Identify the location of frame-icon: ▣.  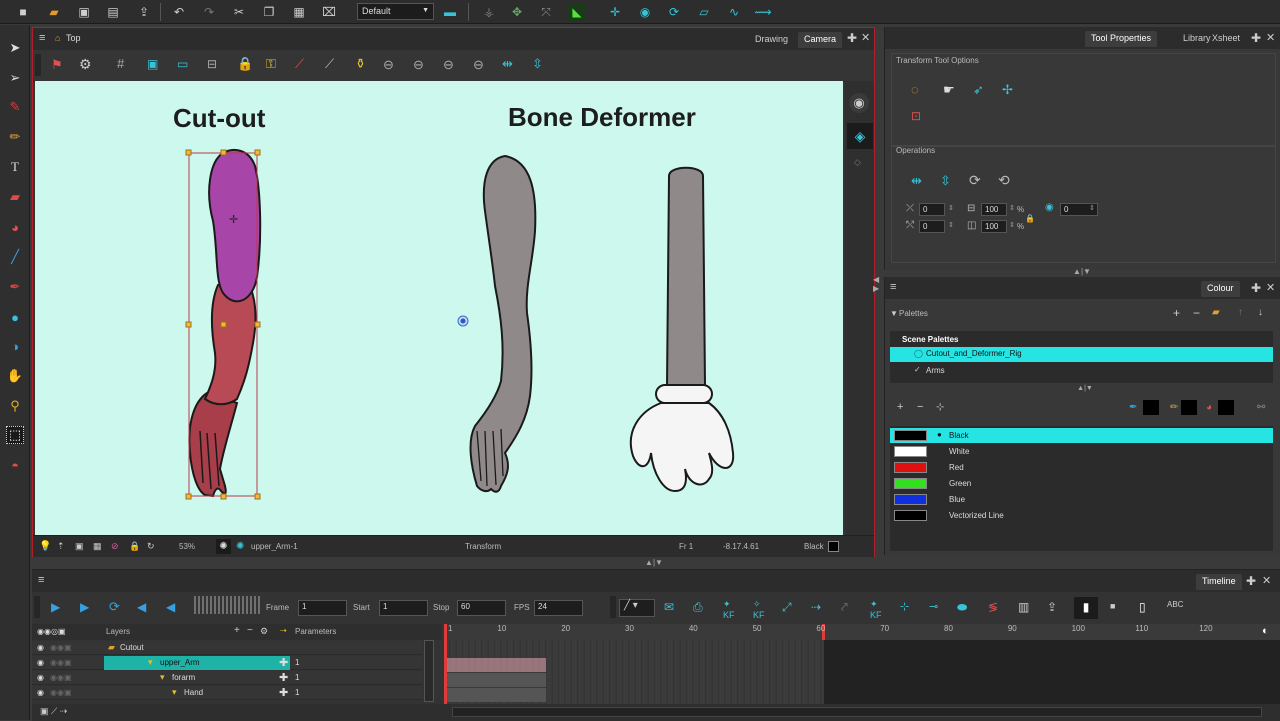
(79, 546).